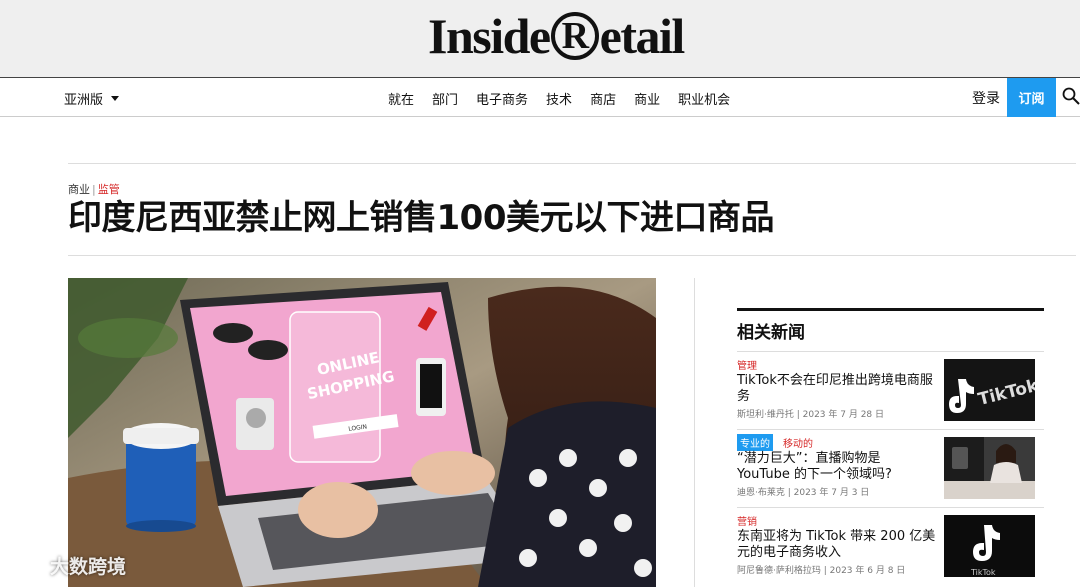 The height and width of the screenshot is (587, 1080). What do you see at coordinates (803, 493) in the screenshot?
I see `news-meta: 迪恩·布莱克 | 2023 年 7 月 3 日` at bounding box center [803, 493].